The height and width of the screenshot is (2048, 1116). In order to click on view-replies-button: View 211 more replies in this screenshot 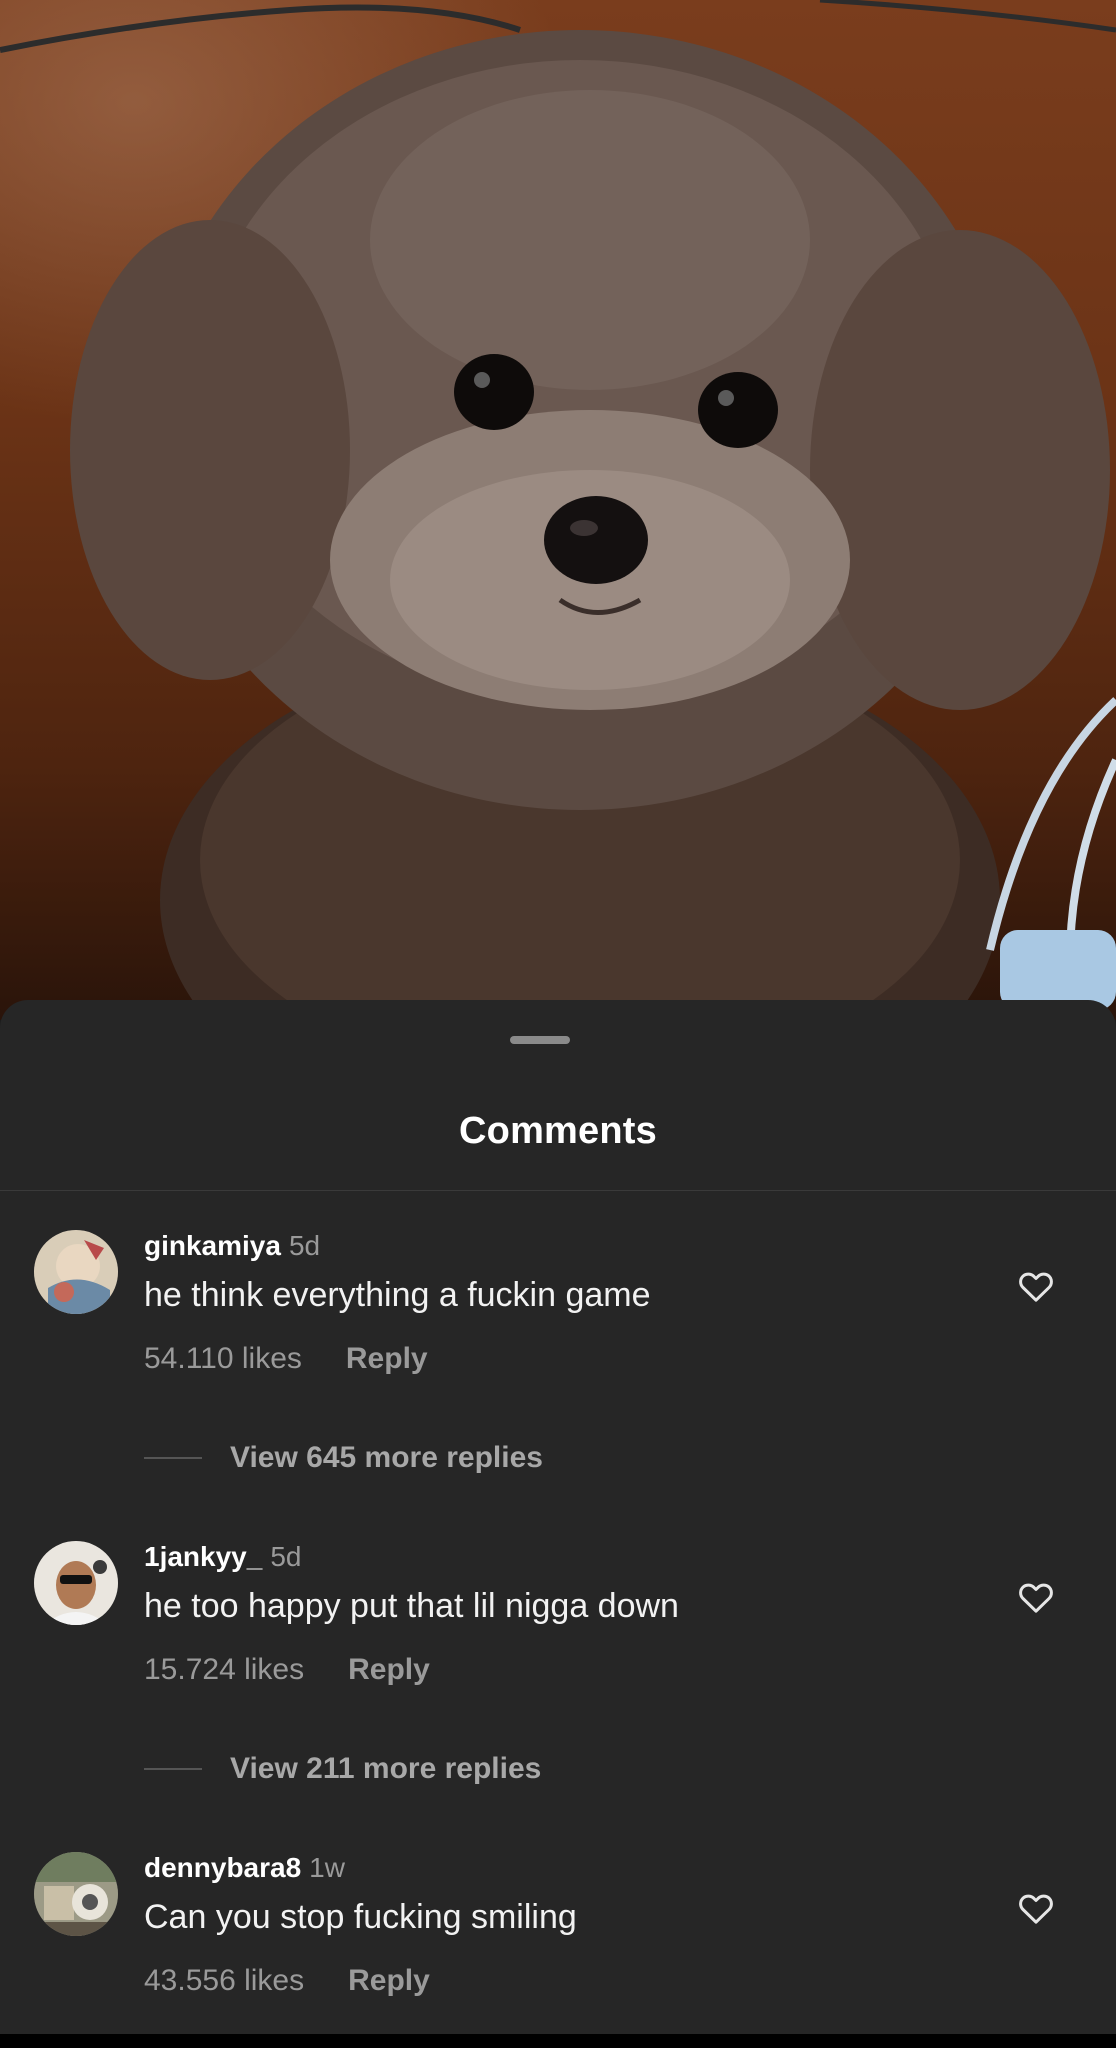, I will do `click(342, 1769)`.